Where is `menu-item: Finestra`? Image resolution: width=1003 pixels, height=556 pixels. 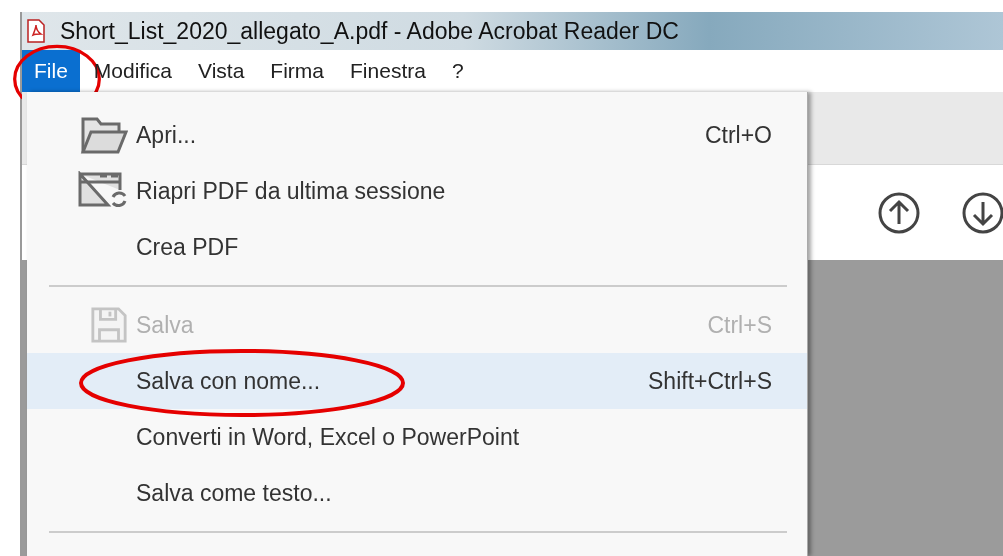 menu-item: Finestra is located at coordinates (388, 71).